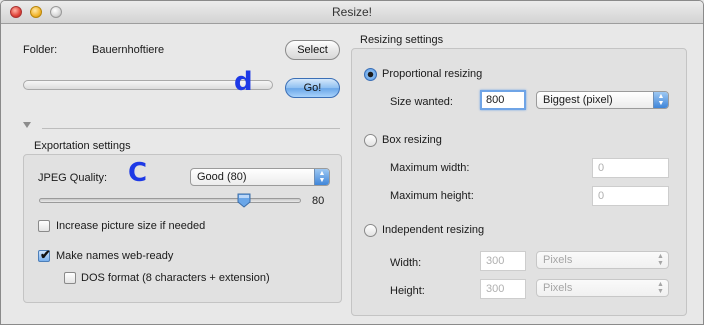 The image size is (704, 325). What do you see at coordinates (170, 200) in the screenshot?
I see `quality-slider-track` at bounding box center [170, 200].